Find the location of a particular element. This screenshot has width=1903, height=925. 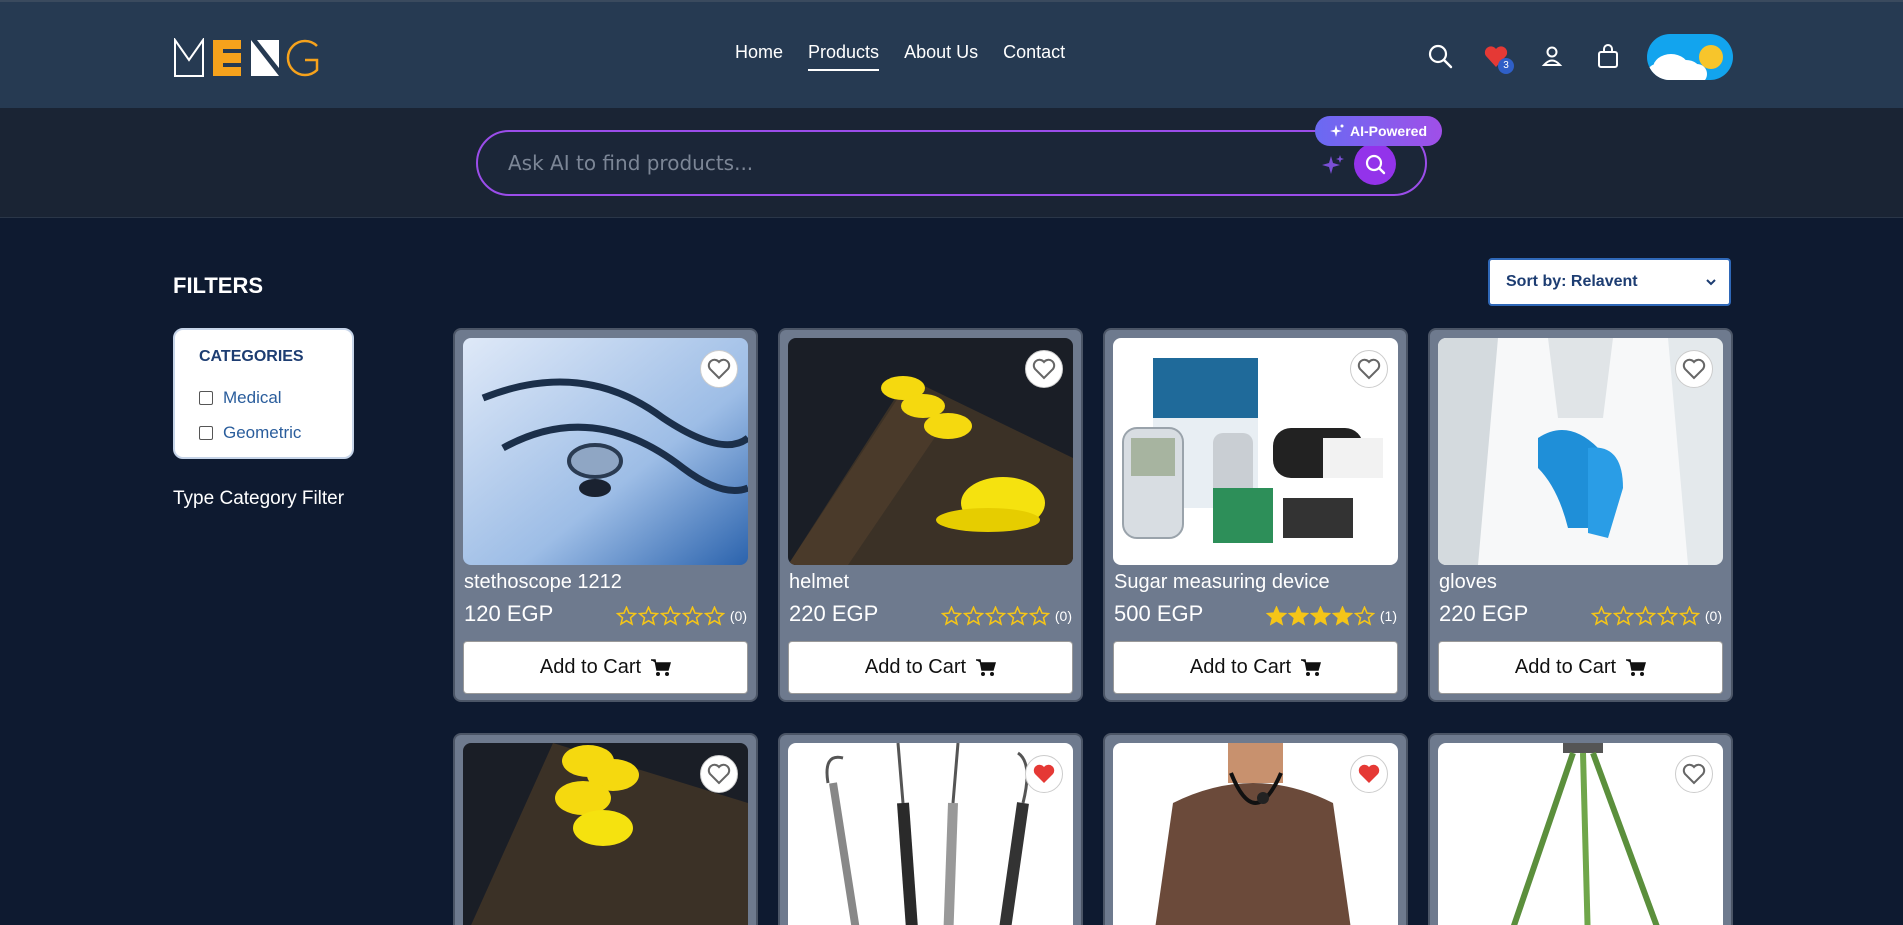

product-rating: (1) is located at coordinates (1331, 616).